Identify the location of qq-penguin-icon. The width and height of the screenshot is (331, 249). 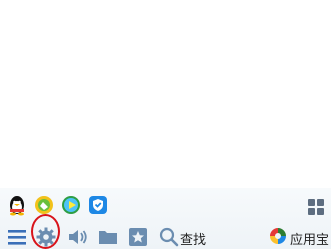
(17, 205).